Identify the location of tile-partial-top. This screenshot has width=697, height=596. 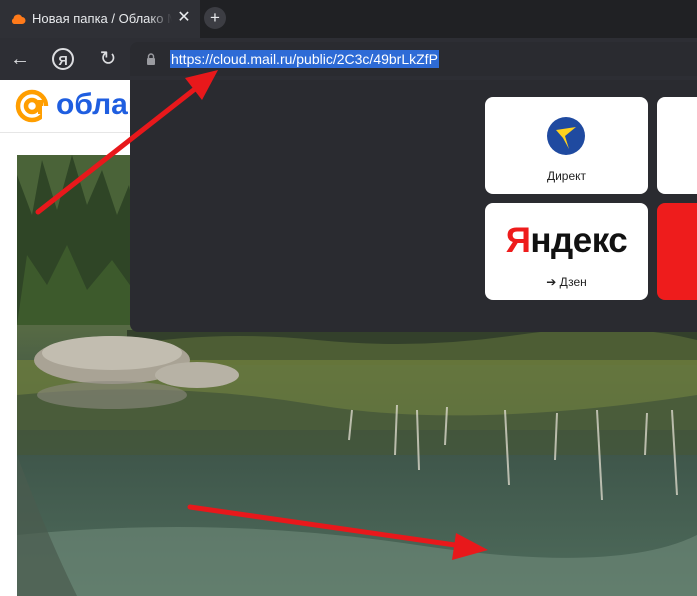
(677, 145).